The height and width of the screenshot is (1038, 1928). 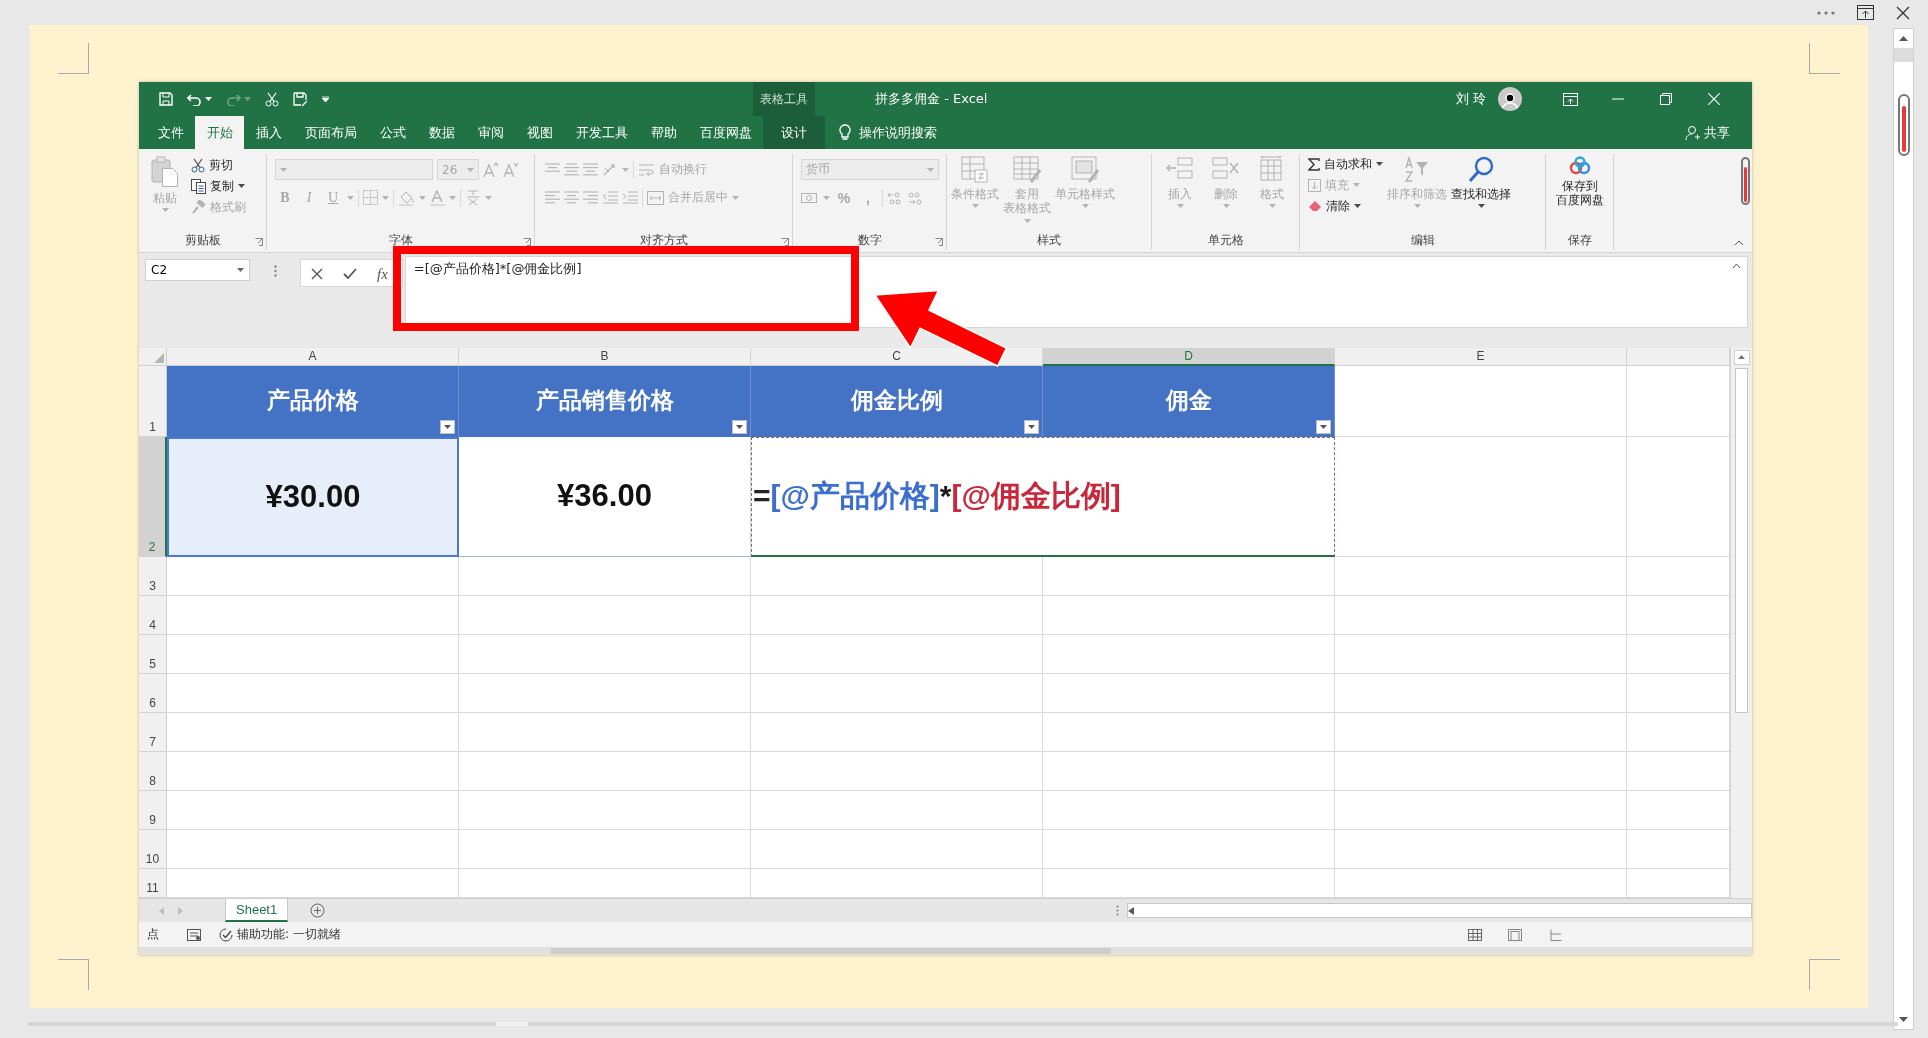 What do you see at coordinates (153, 576) in the screenshot?
I see `row-header: 3` at bounding box center [153, 576].